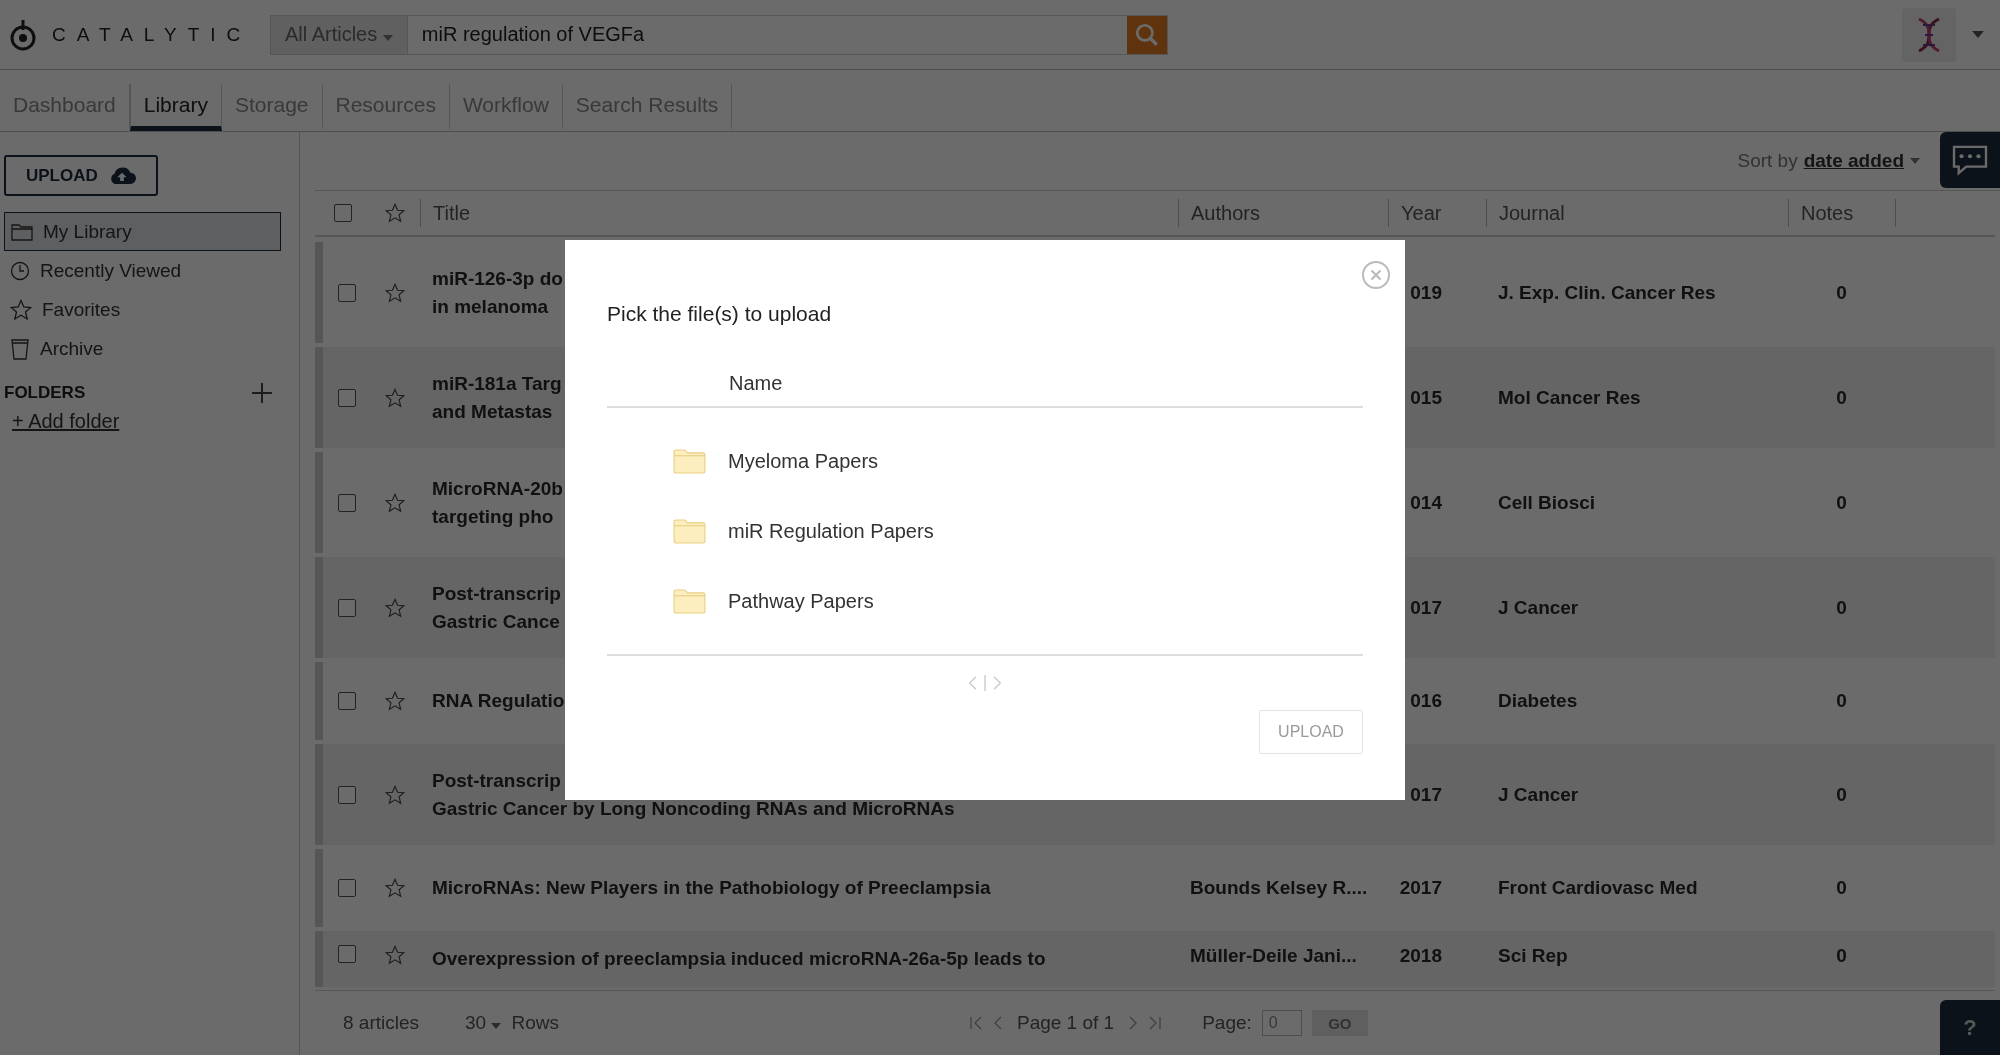 This screenshot has height=1055, width=2000. I want to click on year-cell: 2017, so click(1420, 887).